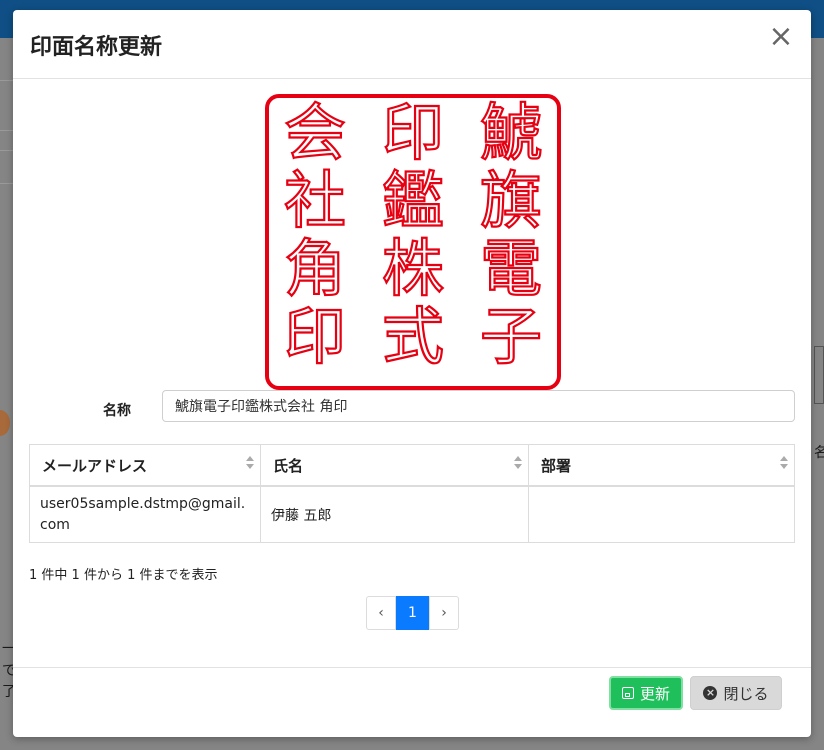  I want to click on column-header-label: 部署, so click(556, 465).